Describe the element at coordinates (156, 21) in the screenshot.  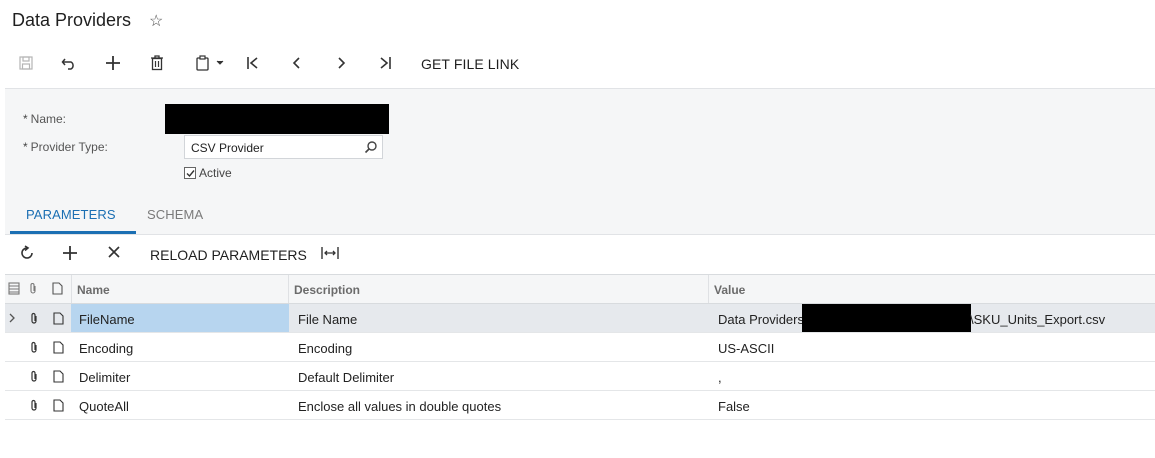
I see `favorite-star-icon: ☆` at that location.